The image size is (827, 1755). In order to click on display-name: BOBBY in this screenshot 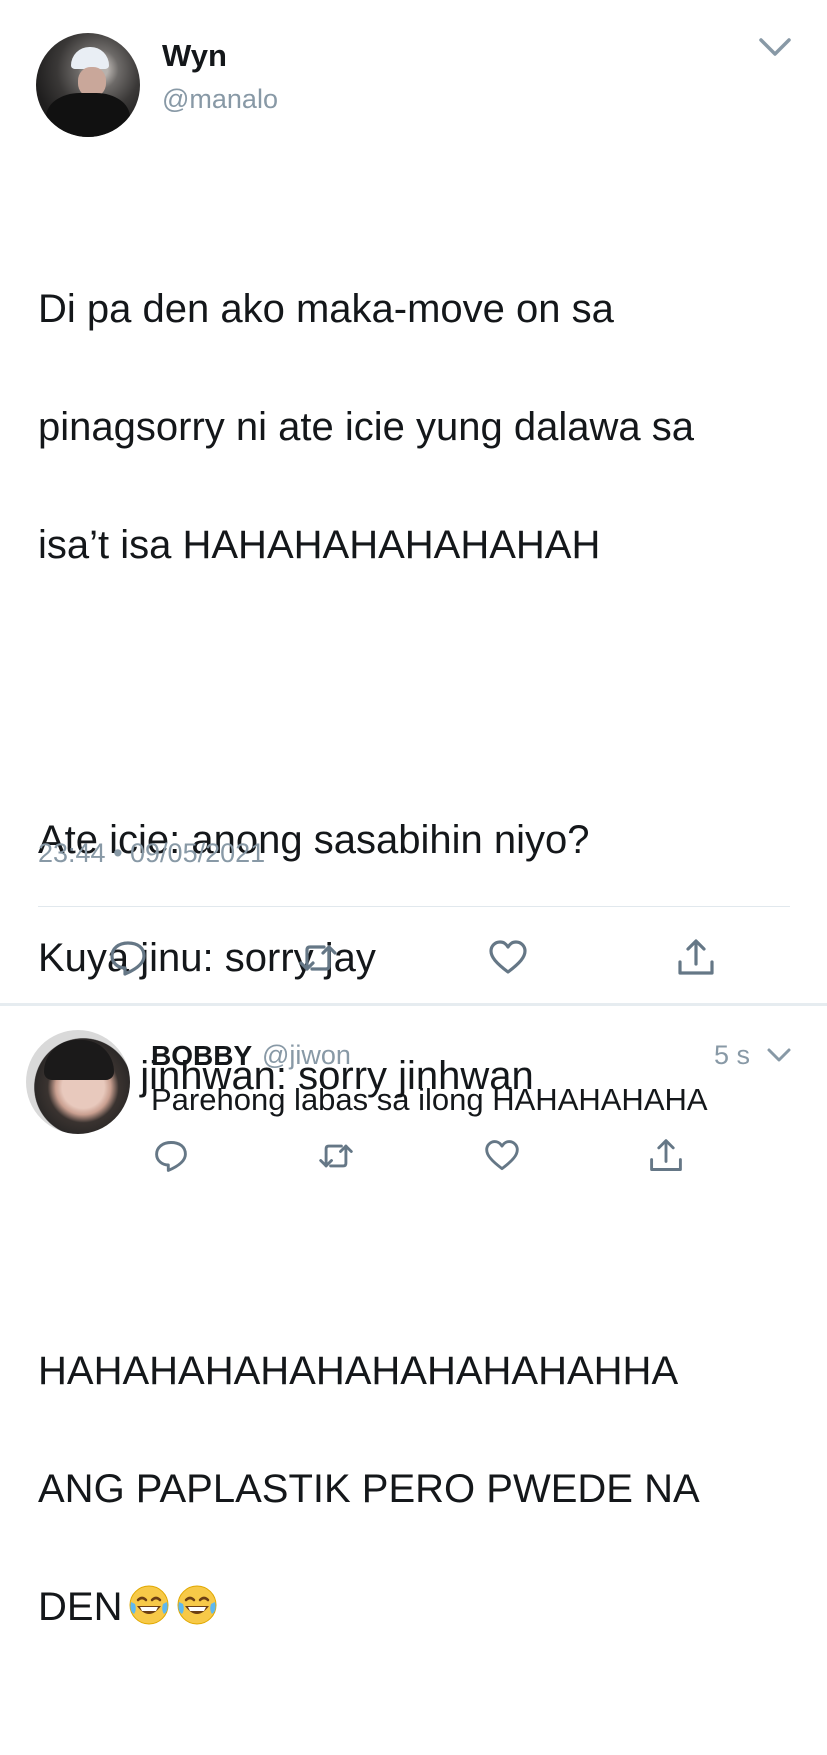, I will do `click(201, 1056)`.